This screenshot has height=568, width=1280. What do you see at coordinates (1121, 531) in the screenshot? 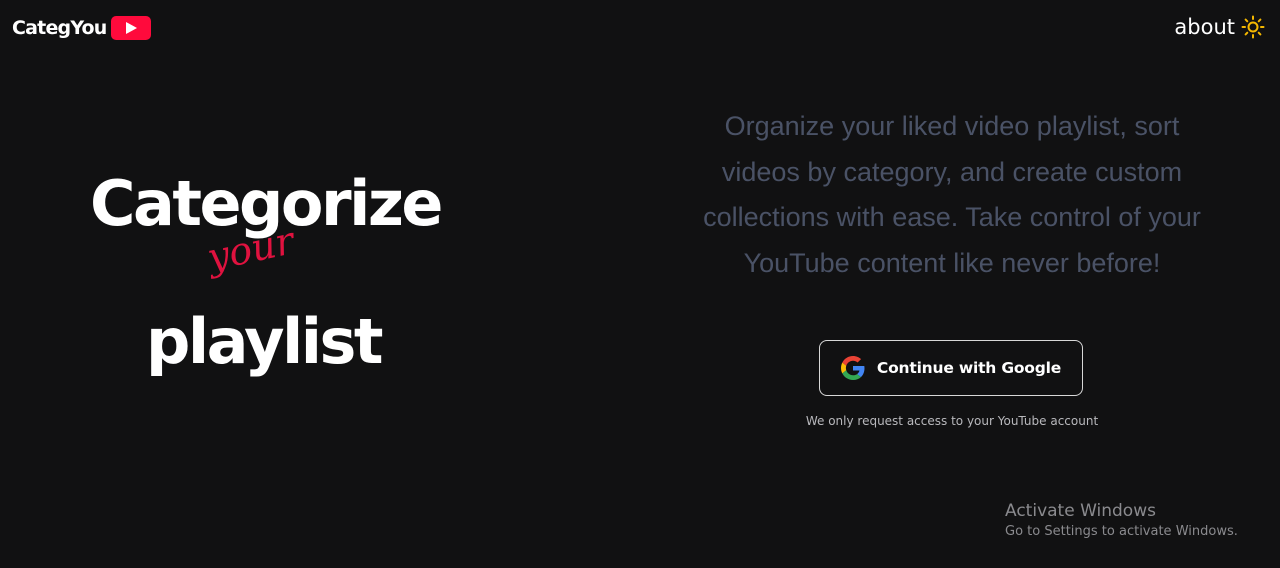
I see `watermark-subtitle: Go to Settings to activate Windows.` at bounding box center [1121, 531].